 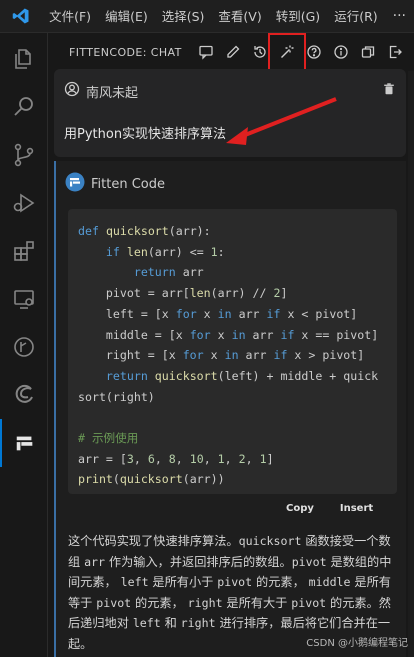 I want to click on search-icon, so click(x=24, y=107).